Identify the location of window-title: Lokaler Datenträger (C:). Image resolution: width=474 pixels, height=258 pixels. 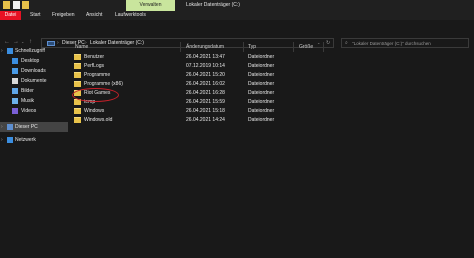
(213, 5).